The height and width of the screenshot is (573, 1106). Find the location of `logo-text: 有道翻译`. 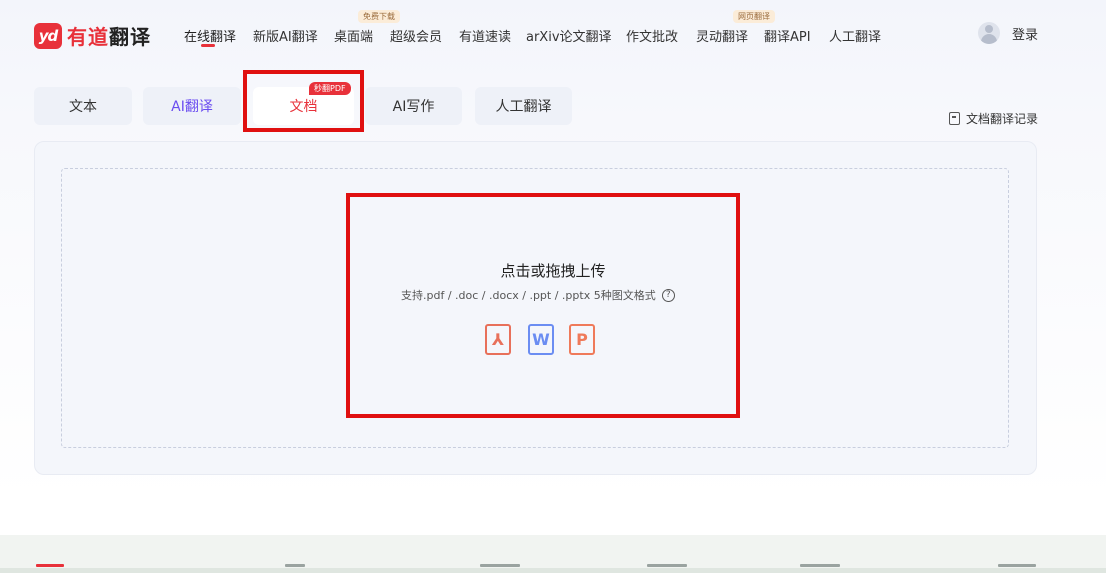

logo-text: 有道翻译 is located at coordinates (109, 35).